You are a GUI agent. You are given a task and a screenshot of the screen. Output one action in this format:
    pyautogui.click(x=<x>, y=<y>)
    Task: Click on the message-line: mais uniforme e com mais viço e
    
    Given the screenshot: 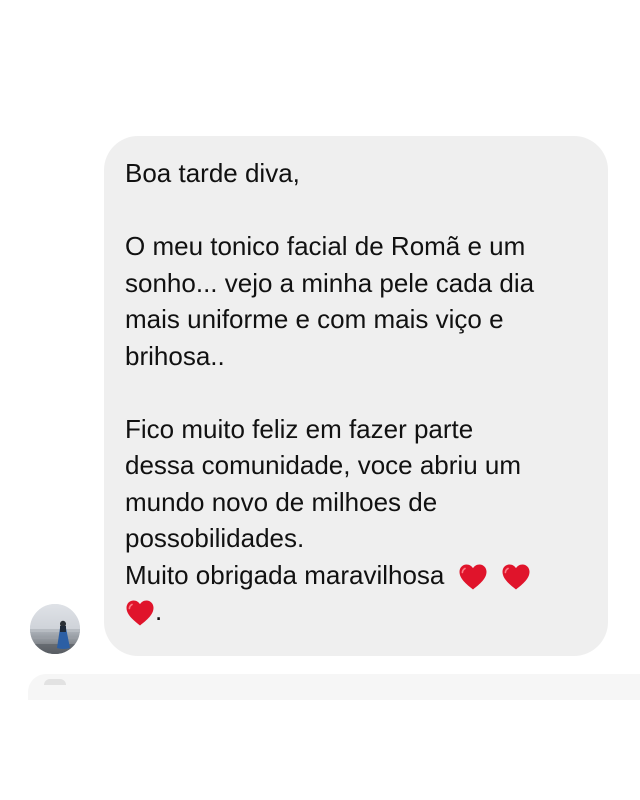 What is the action you would take?
    pyautogui.click(x=314, y=319)
    